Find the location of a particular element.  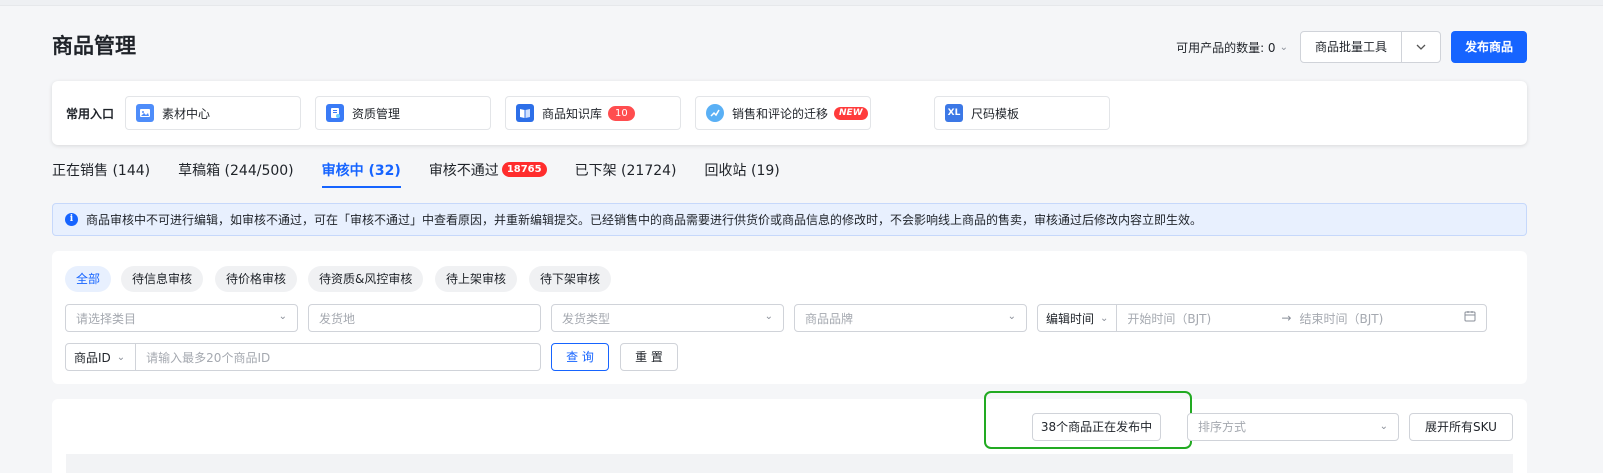

available-count-label: 可用产品的数量: 0 is located at coordinates (1226, 47).